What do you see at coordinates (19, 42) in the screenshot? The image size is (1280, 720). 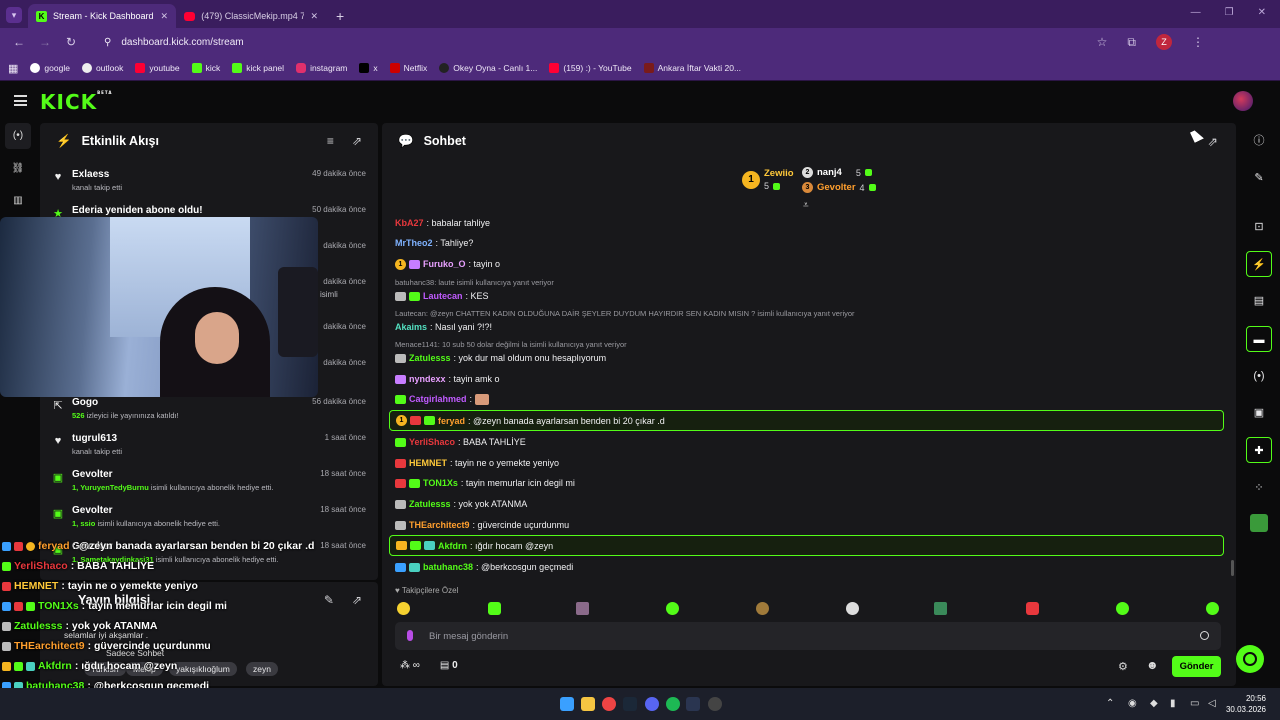 I see `back-icon: ←` at bounding box center [19, 42].